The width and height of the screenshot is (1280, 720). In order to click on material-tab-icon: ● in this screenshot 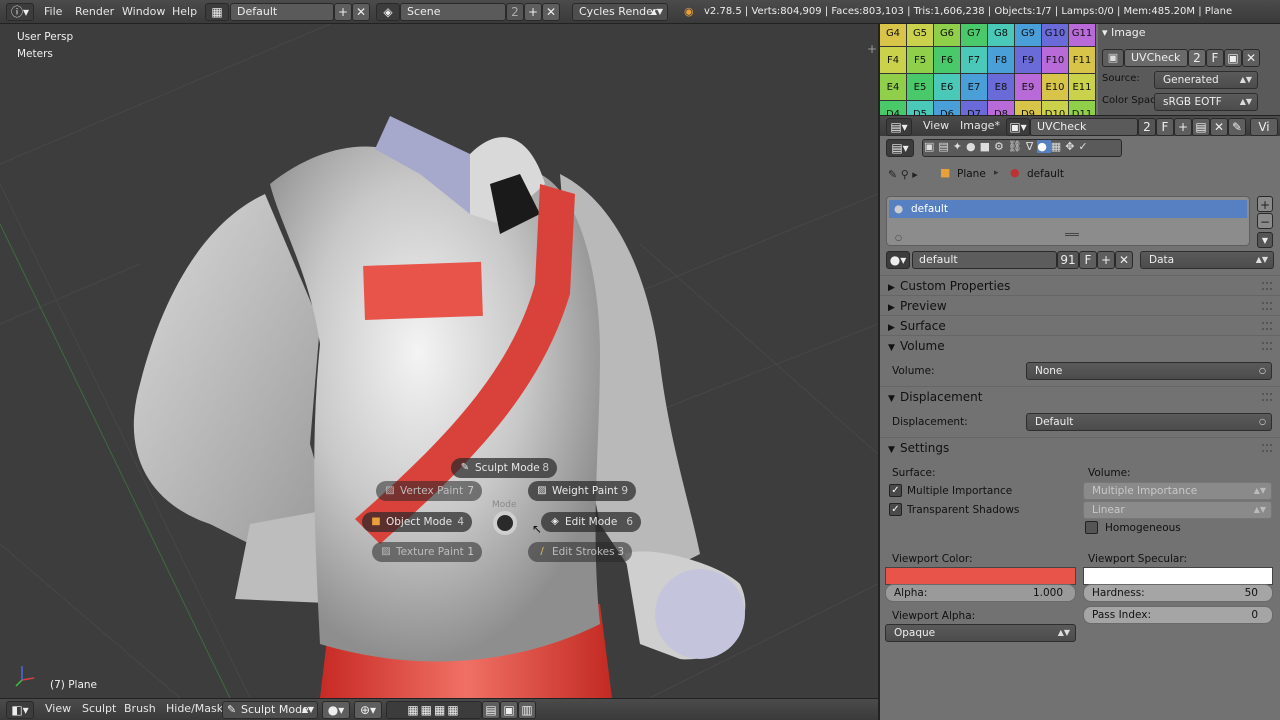, I will do `click(1044, 146)`.